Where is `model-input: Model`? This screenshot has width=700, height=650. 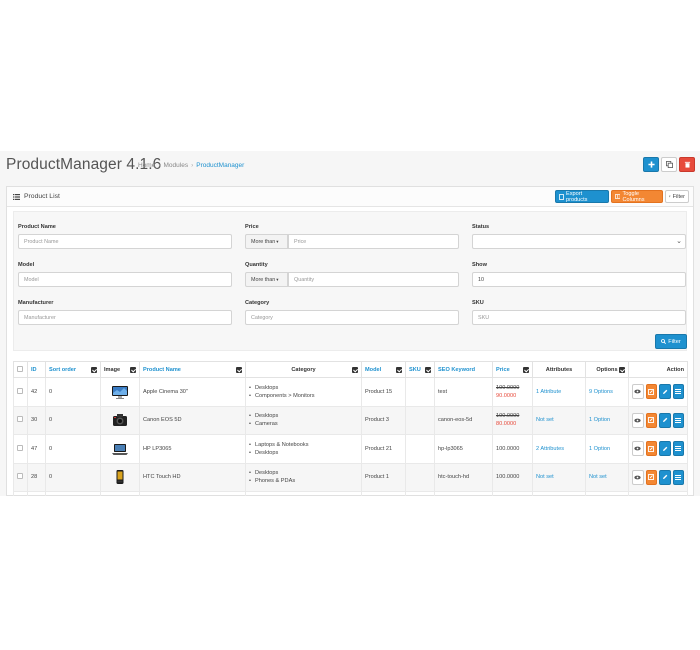
model-input: Model is located at coordinates (125, 279).